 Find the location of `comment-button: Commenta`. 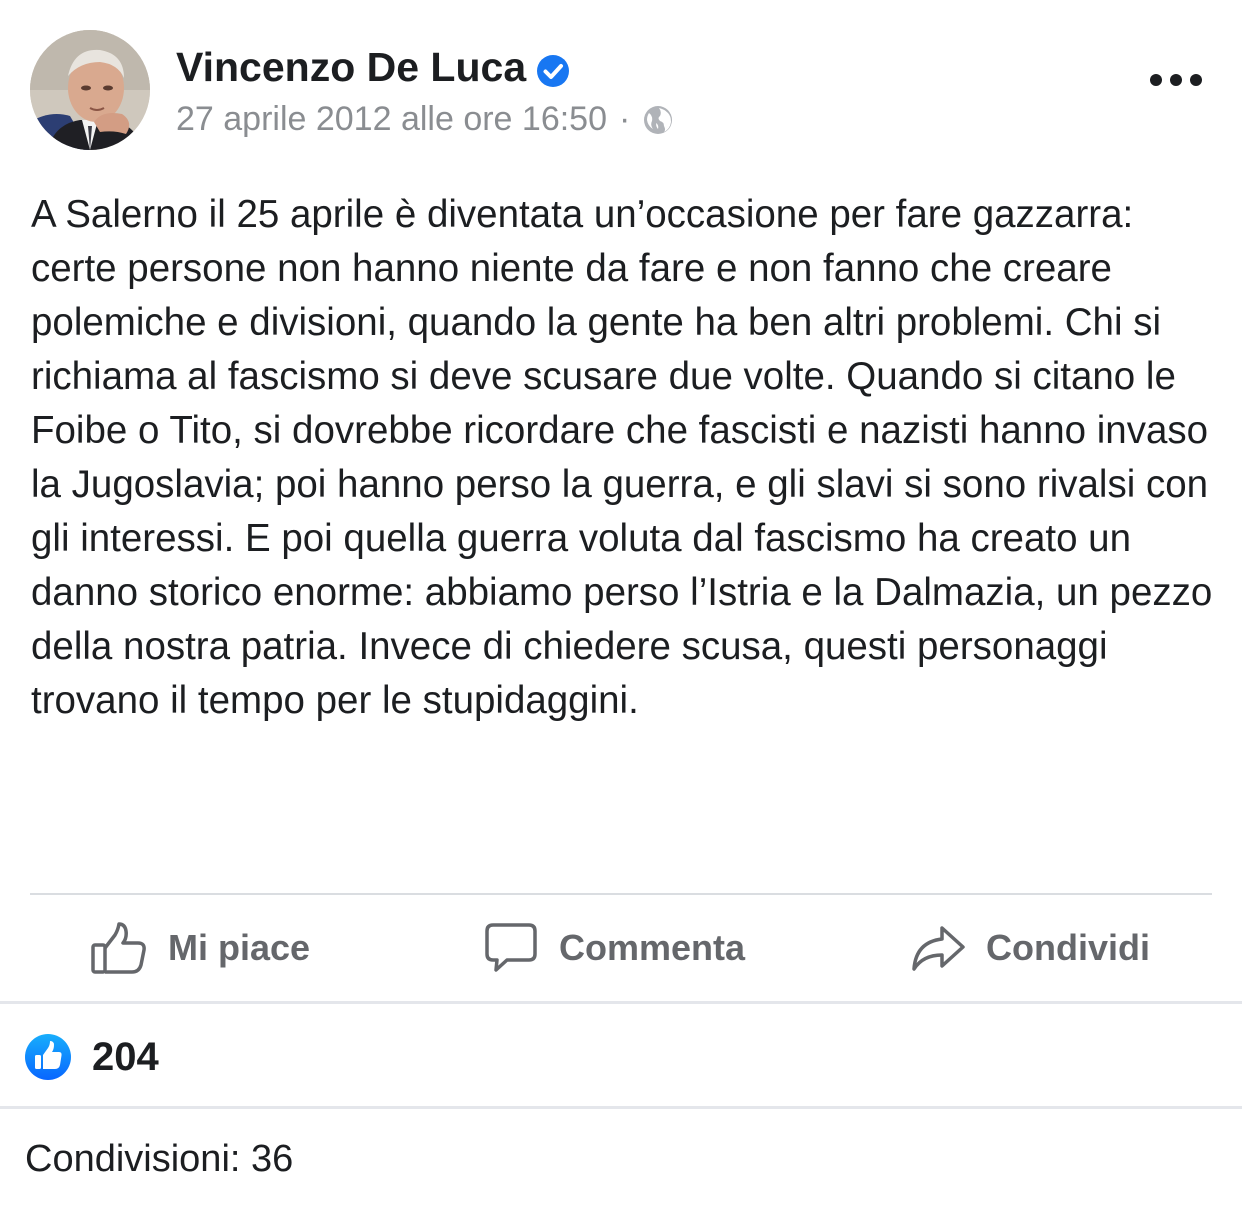

comment-button: Commenta is located at coordinates (614, 948).